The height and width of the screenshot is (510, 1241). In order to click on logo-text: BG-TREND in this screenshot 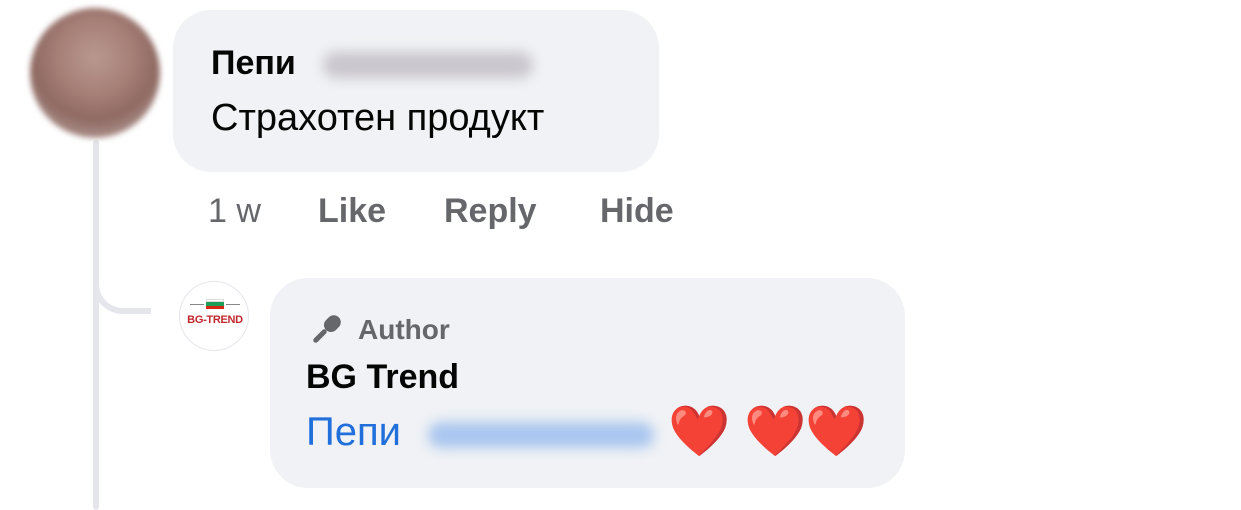, I will do `click(215, 320)`.